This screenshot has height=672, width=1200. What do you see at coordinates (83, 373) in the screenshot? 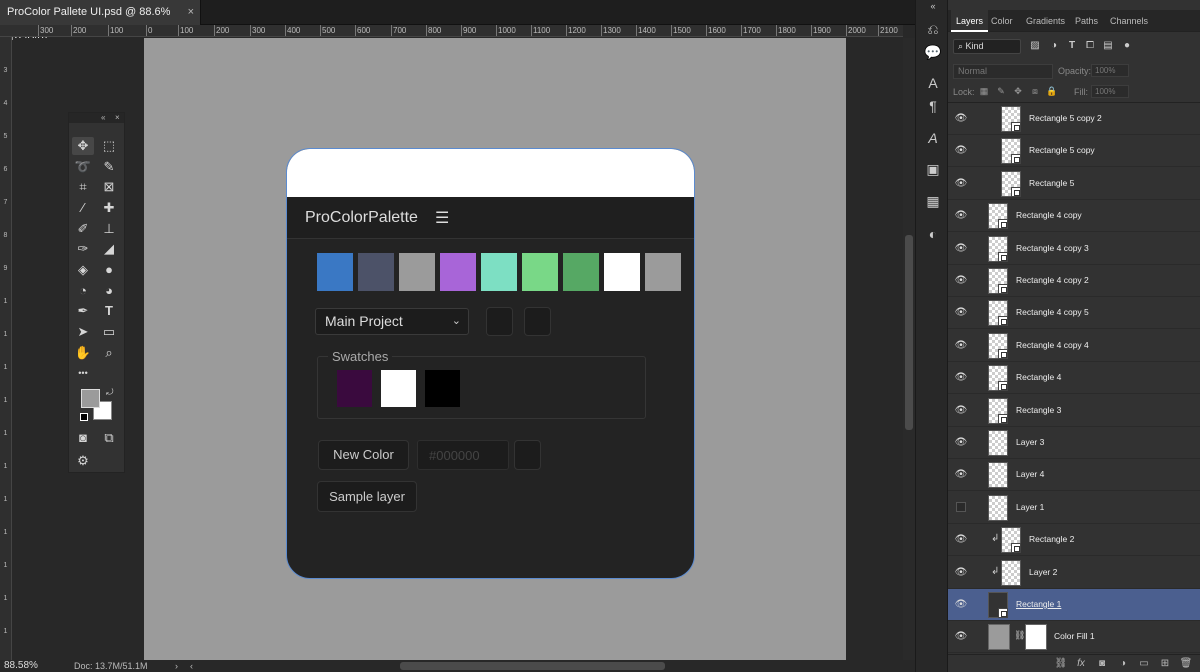
I see `more-tools-icon: •••` at bounding box center [83, 373].